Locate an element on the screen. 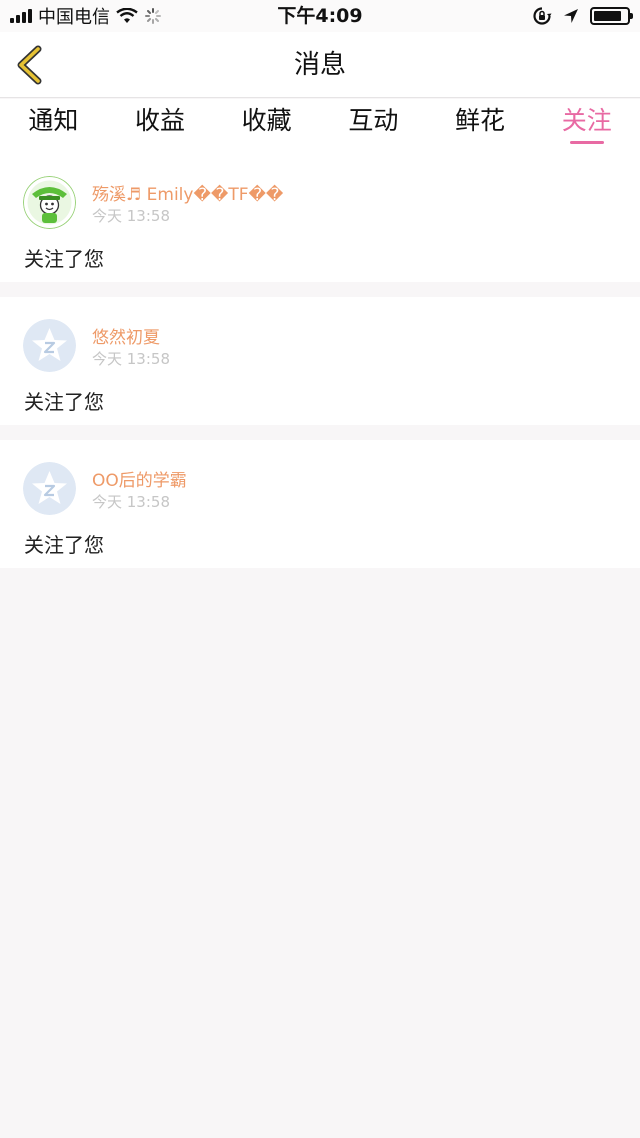  username: 悠然初夏 is located at coordinates (126, 335).